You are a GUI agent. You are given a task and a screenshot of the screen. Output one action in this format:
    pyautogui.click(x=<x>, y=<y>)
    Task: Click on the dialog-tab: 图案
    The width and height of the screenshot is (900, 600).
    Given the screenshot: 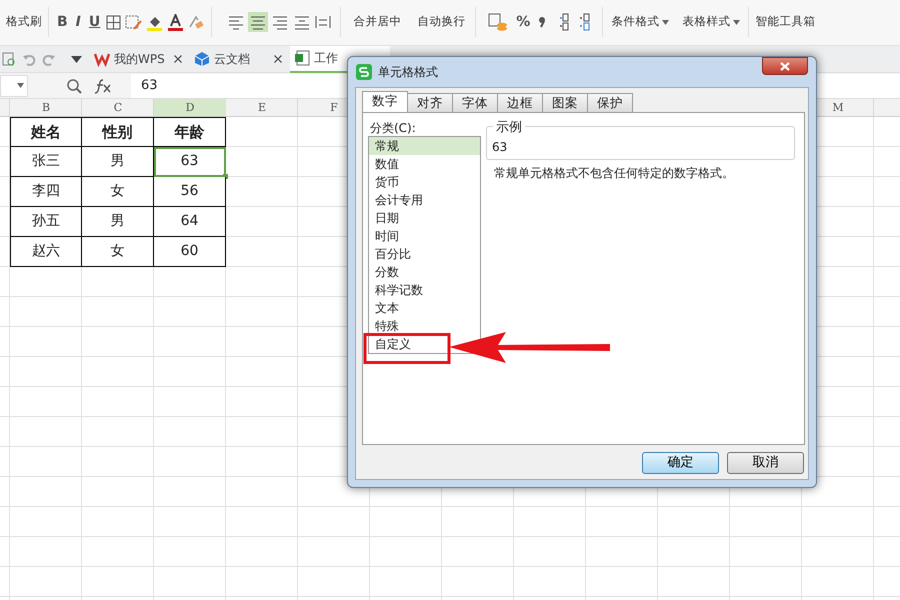 What is the action you would take?
    pyautogui.click(x=565, y=102)
    